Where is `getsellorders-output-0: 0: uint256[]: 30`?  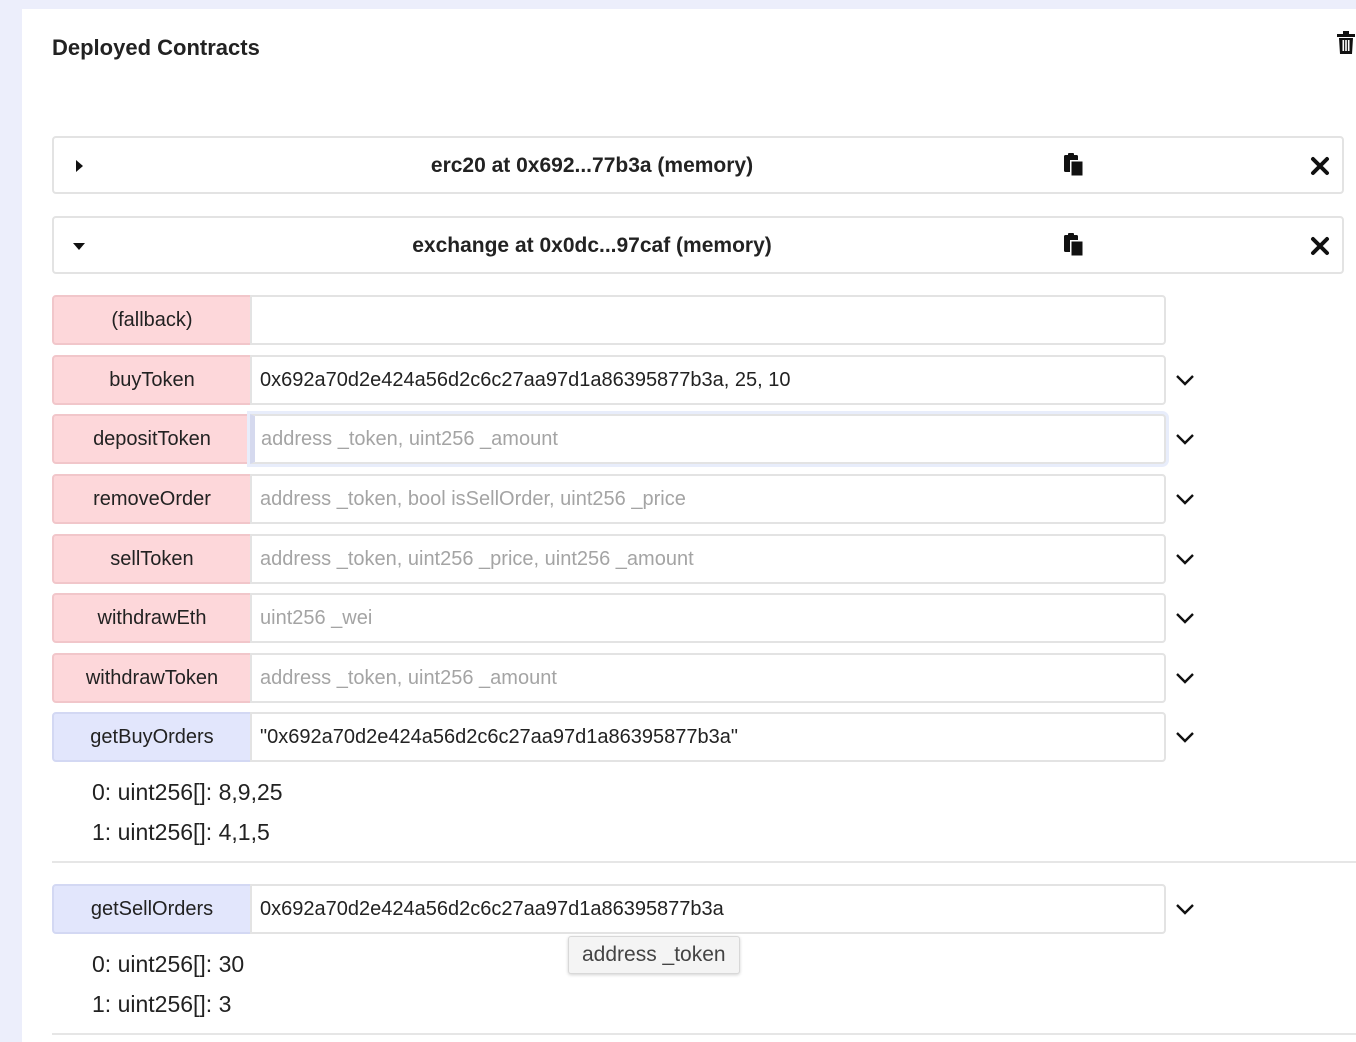 getsellorders-output-0: 0: uint256[]: 30 is located at coordinates (168, 964).